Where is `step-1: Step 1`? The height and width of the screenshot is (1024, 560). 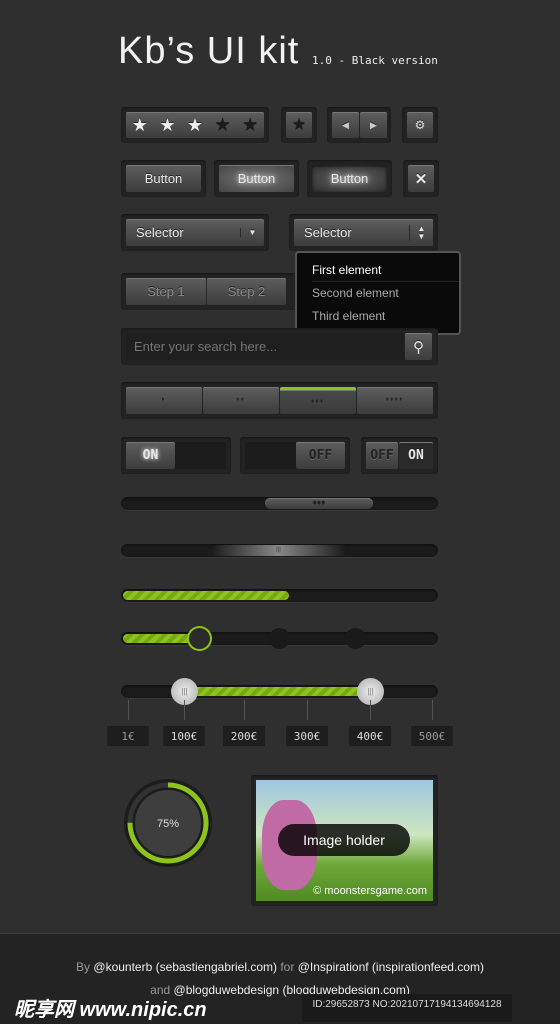
step-1: Step 1 is located at coordinates (166, 291).